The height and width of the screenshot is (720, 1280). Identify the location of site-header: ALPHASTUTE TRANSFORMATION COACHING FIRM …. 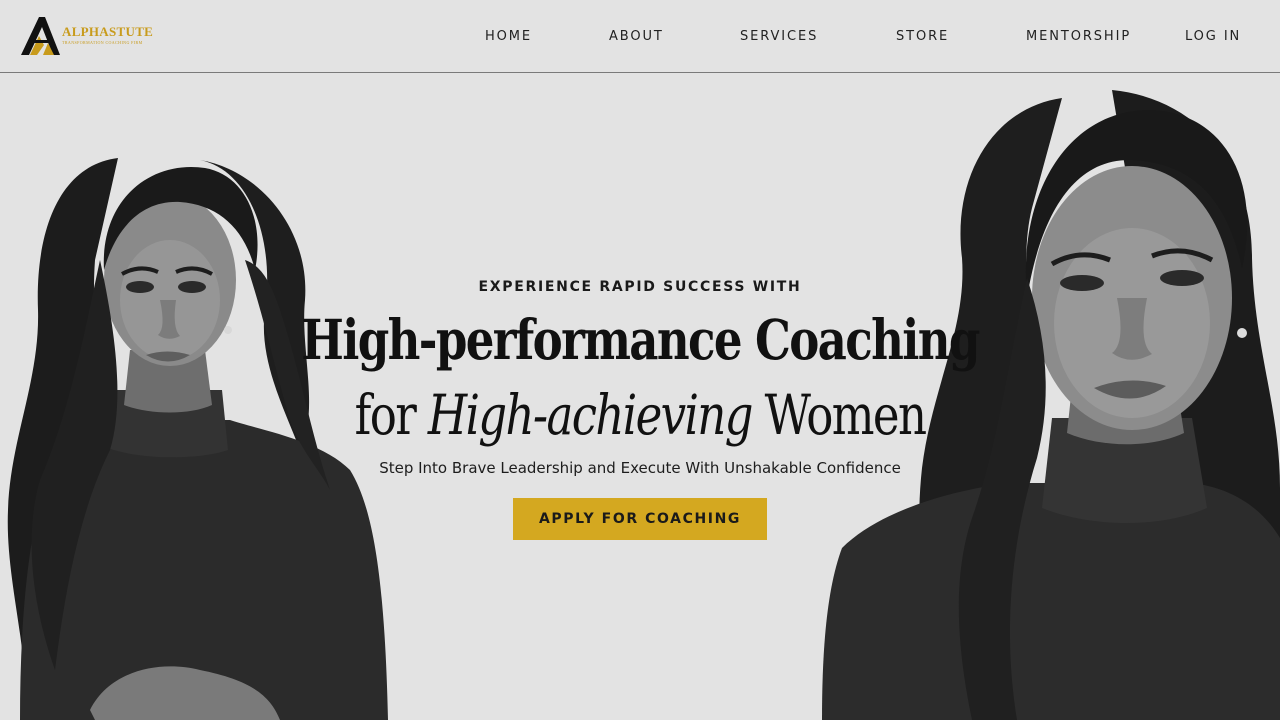
(640, 36).